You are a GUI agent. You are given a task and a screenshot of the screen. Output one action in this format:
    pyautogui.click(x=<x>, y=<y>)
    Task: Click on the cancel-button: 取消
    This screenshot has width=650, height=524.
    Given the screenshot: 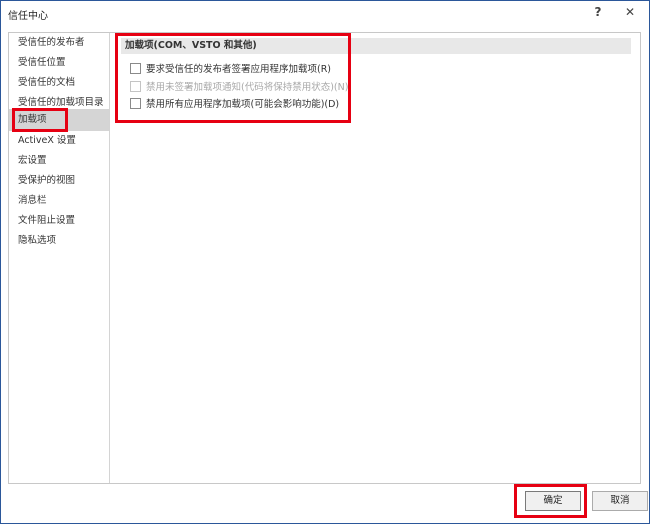 What is the action you would take?
    pyautogui.click(x=620, y=501)
    